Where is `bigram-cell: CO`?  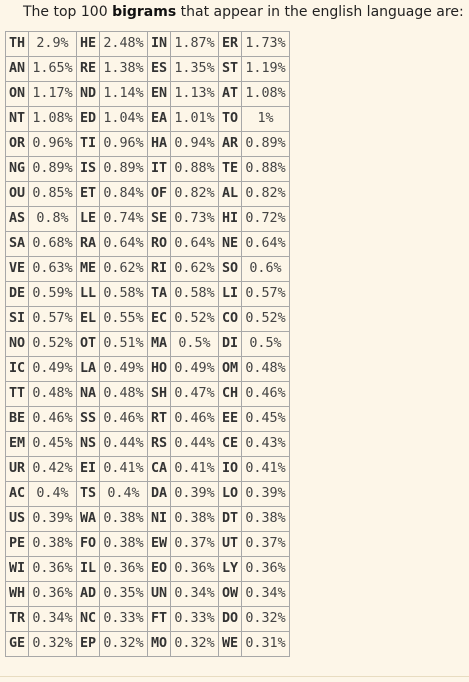 bigram-cell: CO is located at coordinates (230, 319).